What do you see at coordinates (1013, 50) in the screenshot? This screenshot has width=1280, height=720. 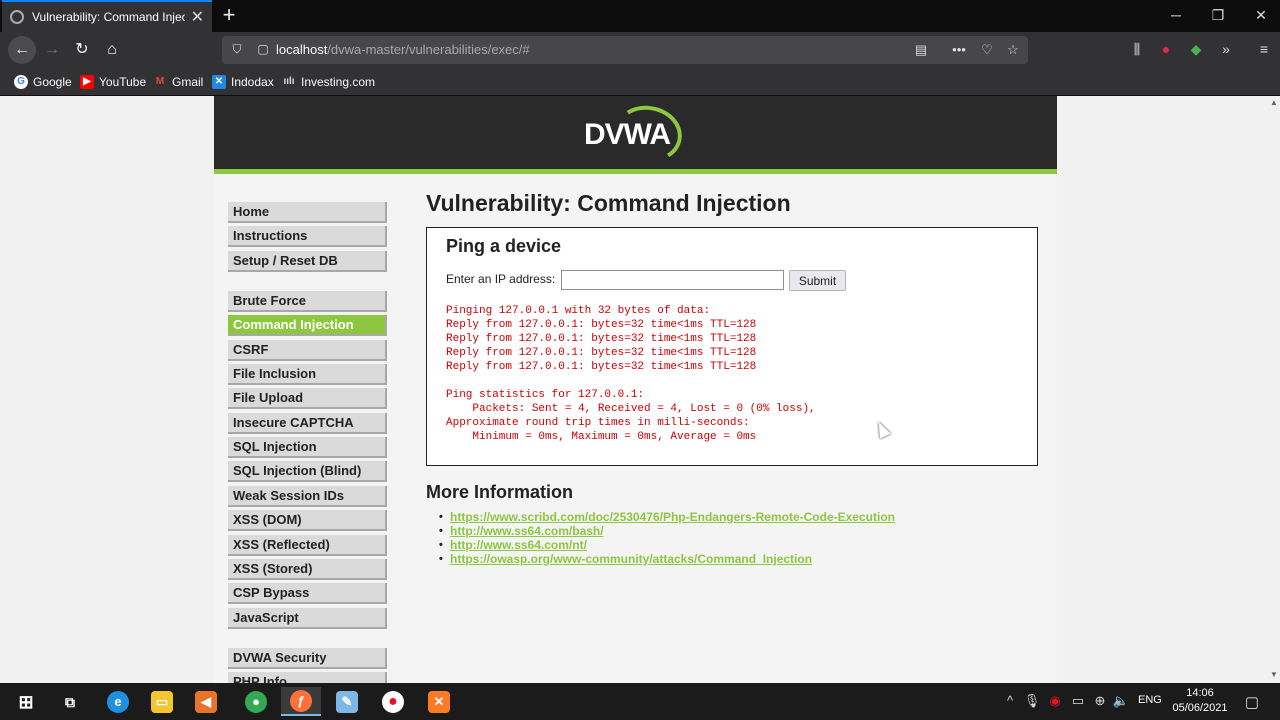 I see `bookmark-star-icon: ☆` at bounding box center [1013, 50].